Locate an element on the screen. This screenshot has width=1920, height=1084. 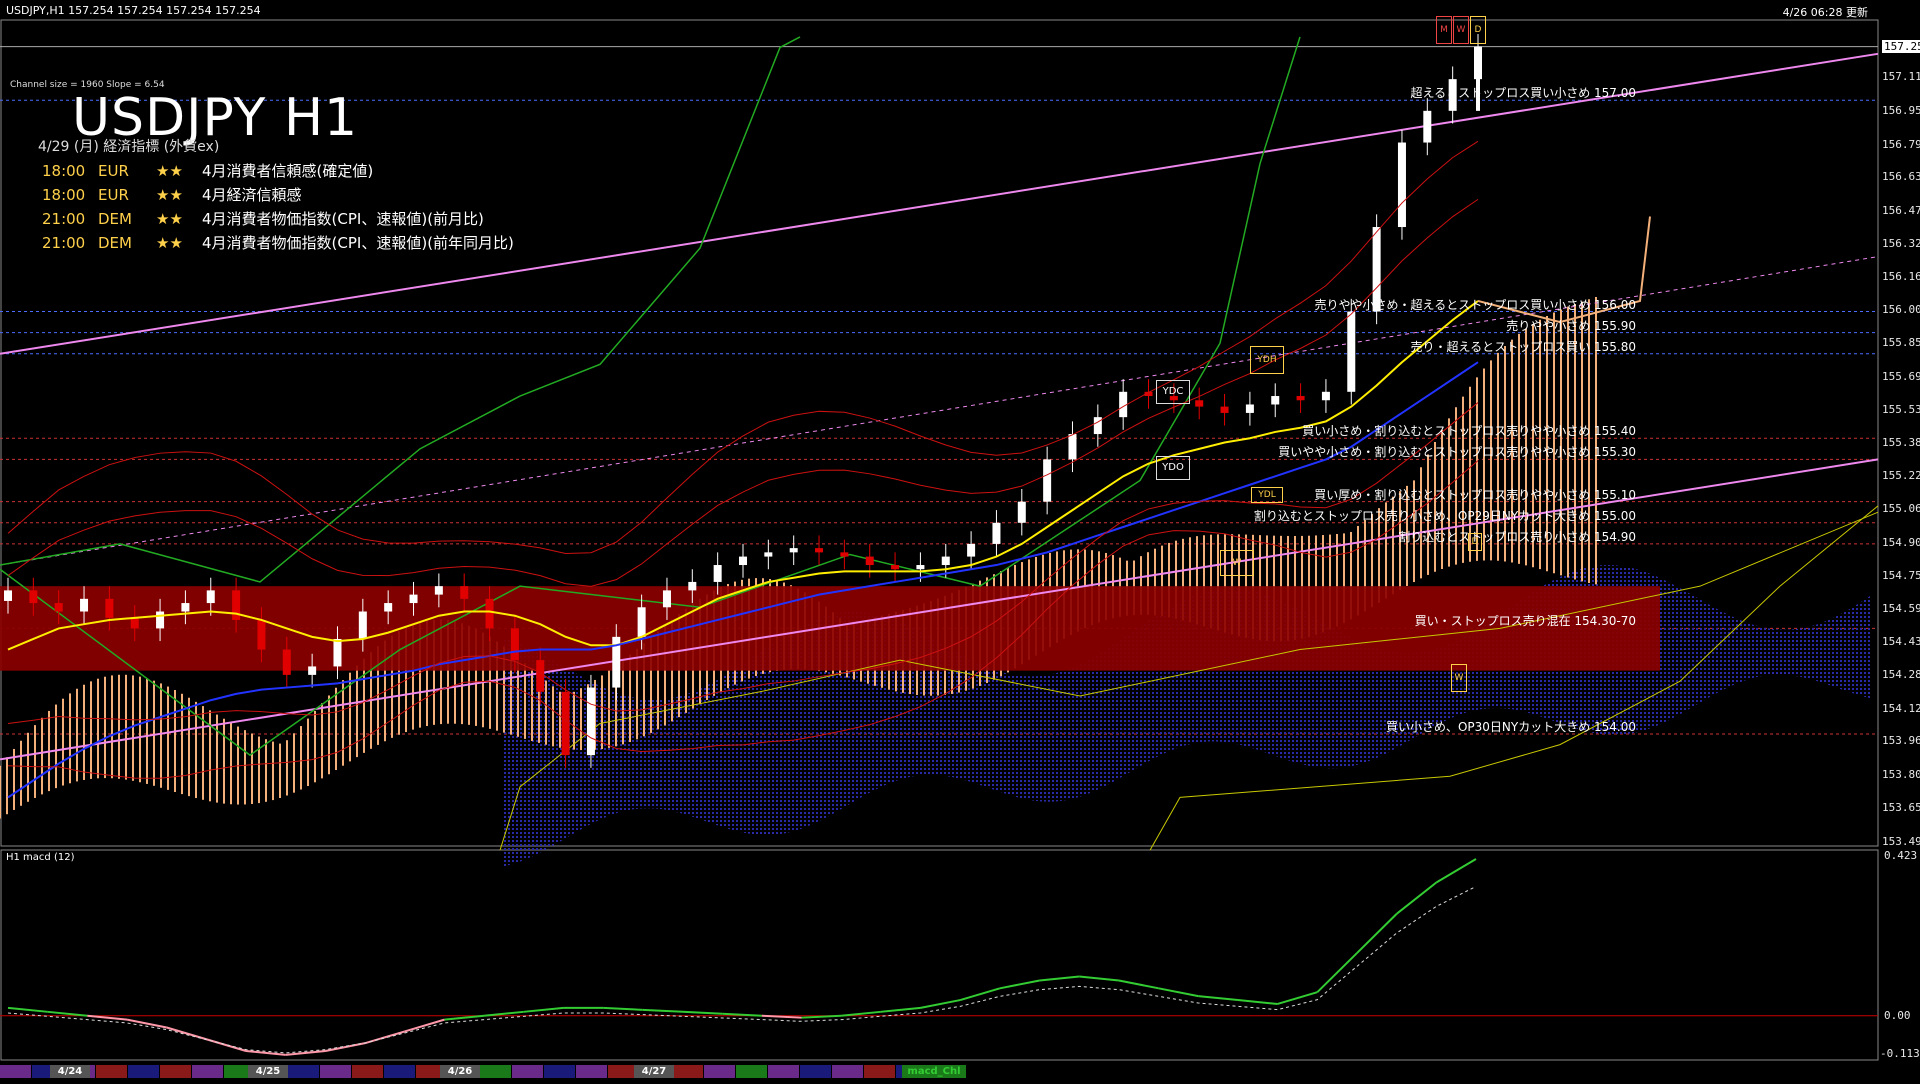
annotation-label: 買いやや小さめ・割り込むとストップロス売りやや小さめ 155.30 is located at coordinates (1457, 452).